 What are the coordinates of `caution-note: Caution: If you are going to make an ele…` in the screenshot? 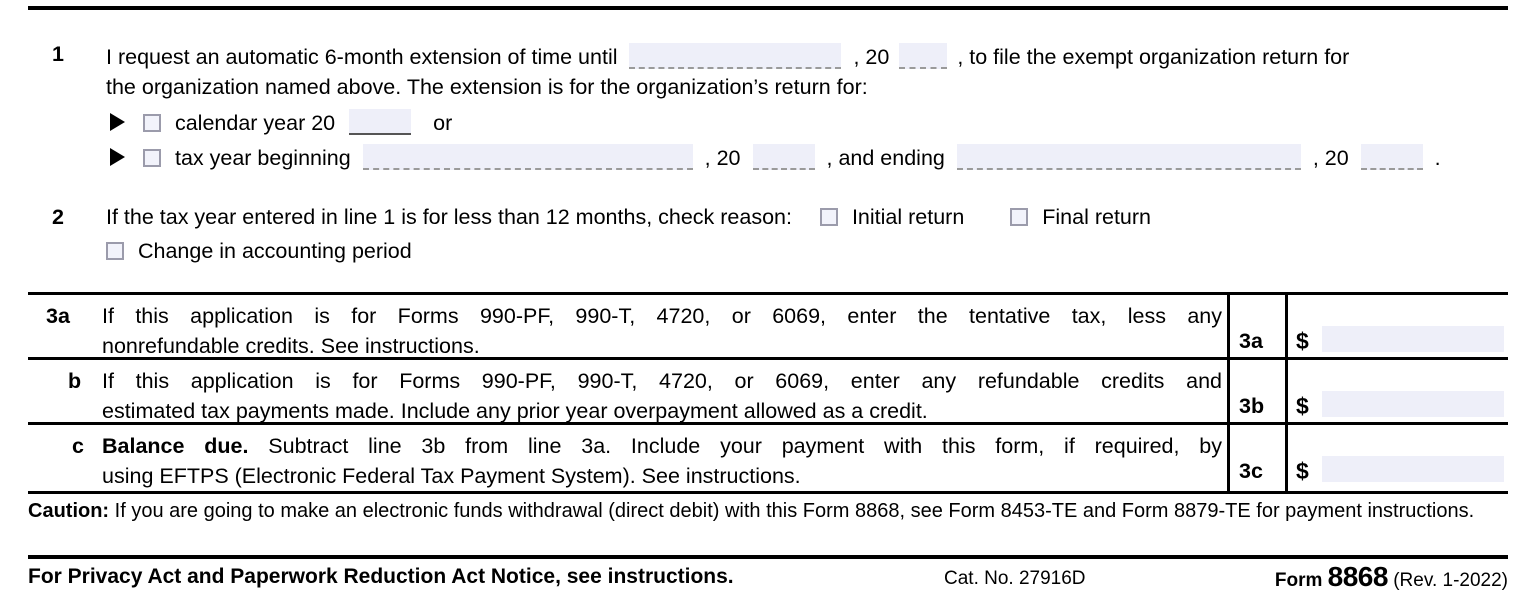 It's located at (768, 511).